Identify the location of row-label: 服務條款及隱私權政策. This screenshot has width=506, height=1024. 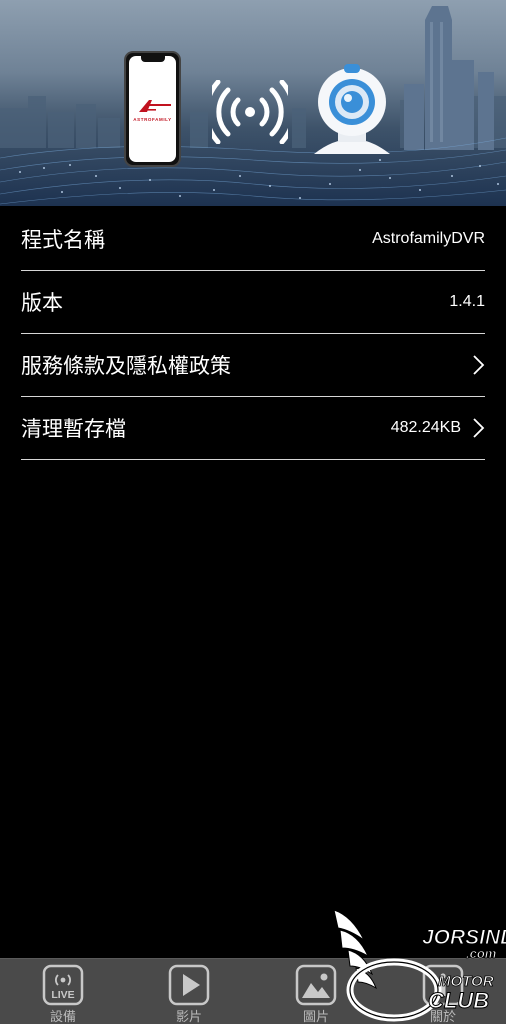
(126, 366).